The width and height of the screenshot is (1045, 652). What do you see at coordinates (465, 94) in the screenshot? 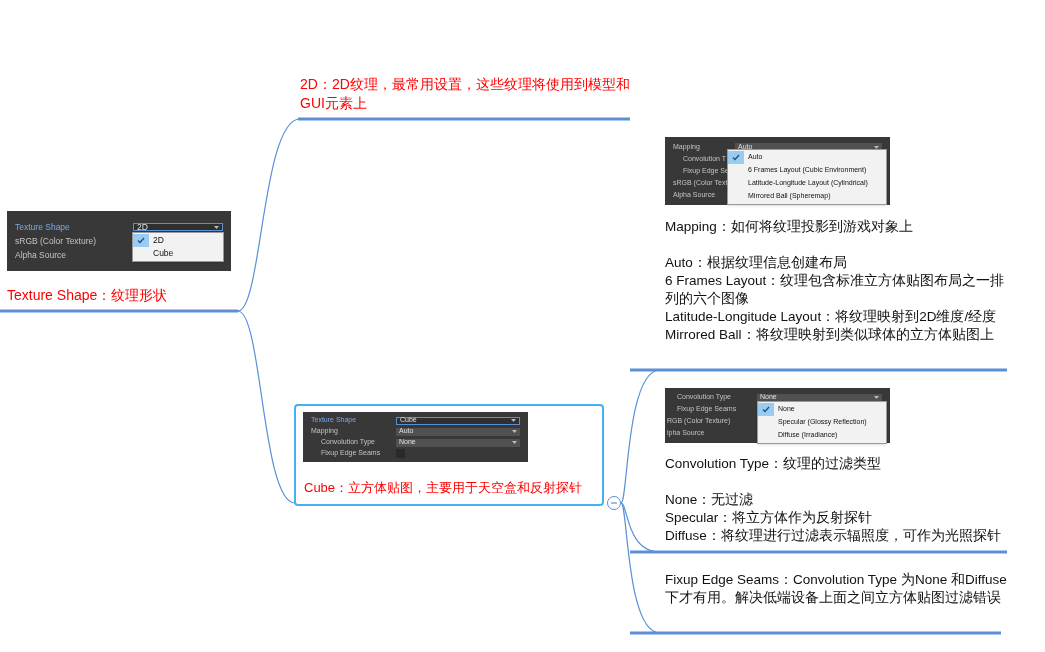
I see `topic-node: 2D：2D纹理，最常用设置，这些纹理将使用到模型和GUI元素上` at bounding box center [465, 94].